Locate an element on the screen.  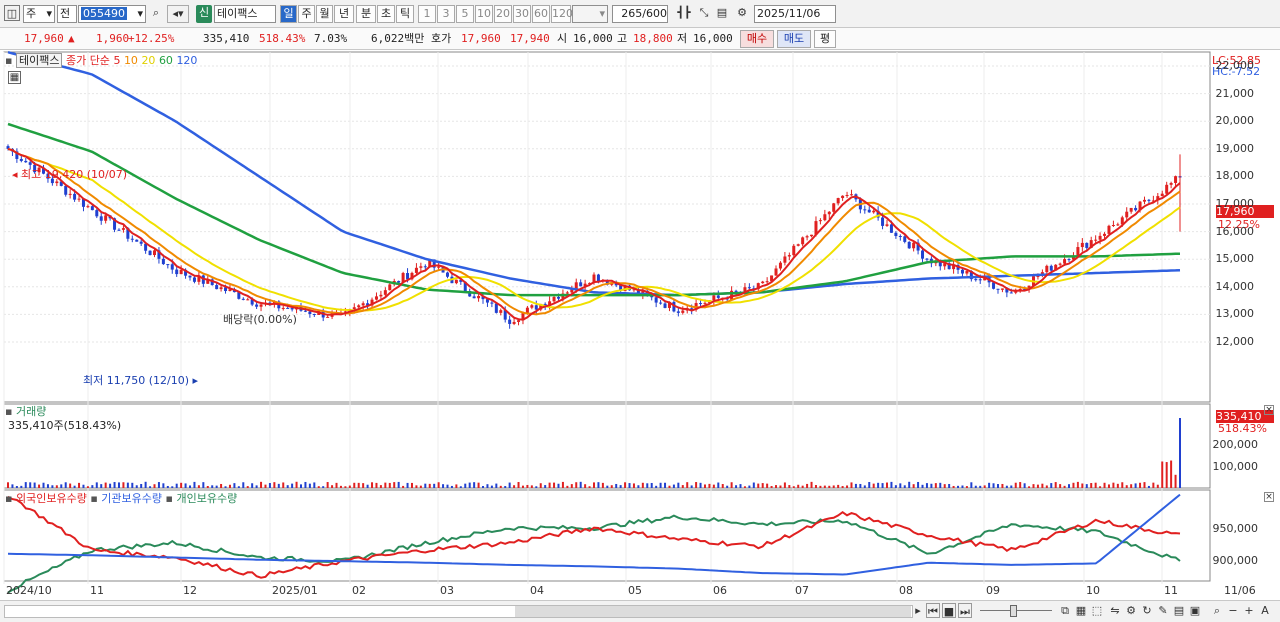
candle-type-icon: ┫┣ is located at coordinates (684, 14).